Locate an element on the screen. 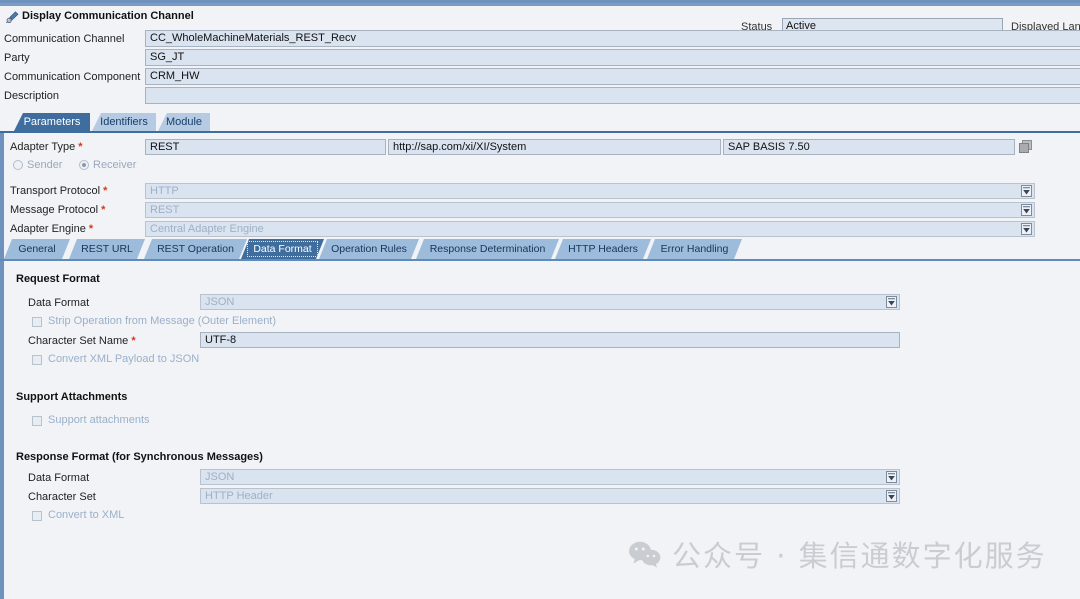 The image size is (1080, 599). subtab-general-label: General is located at coordinates (37, 249).